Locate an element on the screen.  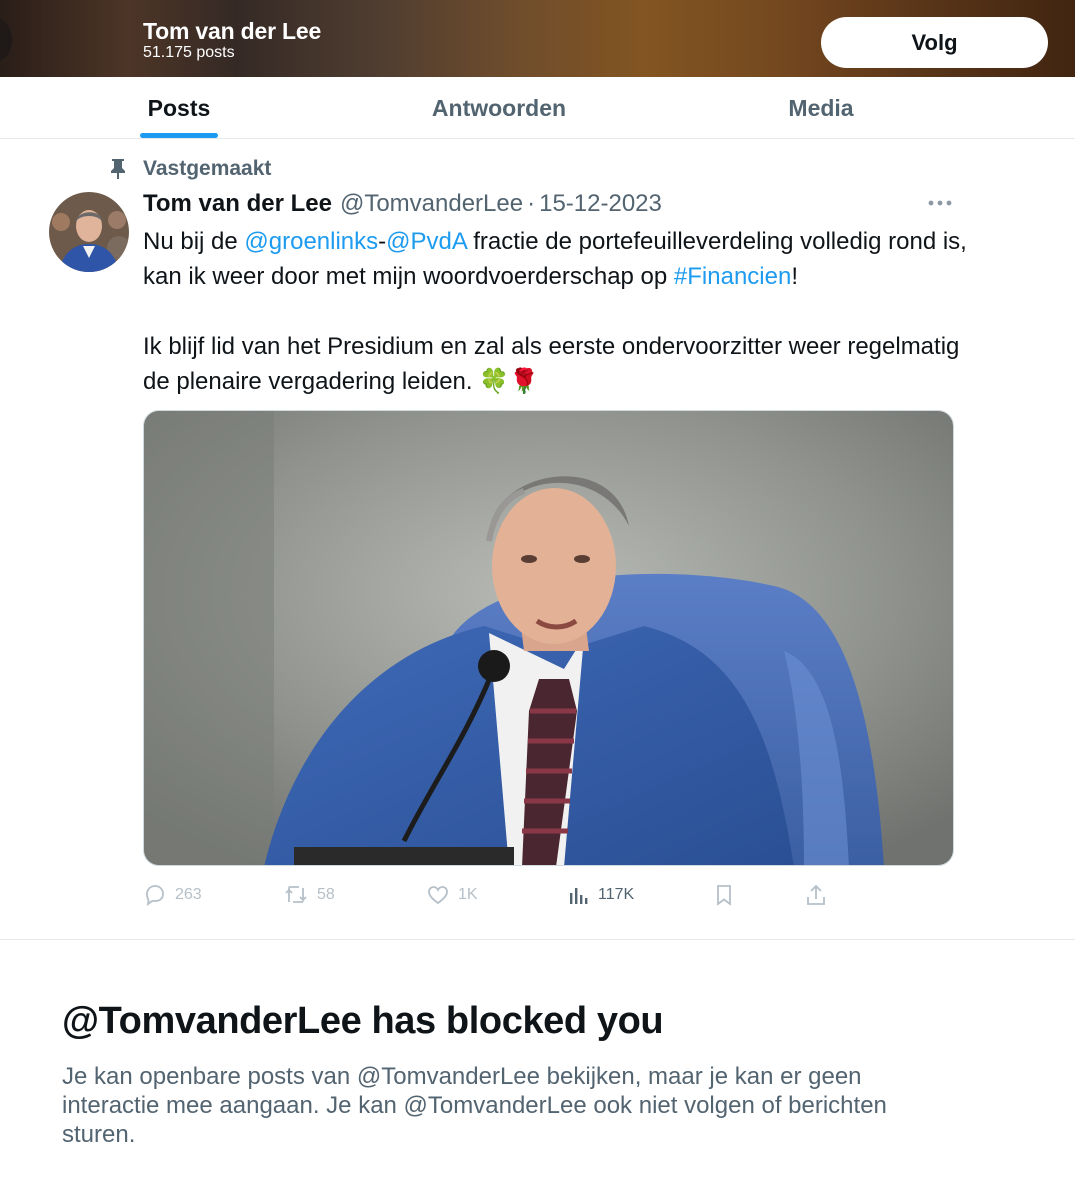
share-icon is located at coordinates (816, 894).